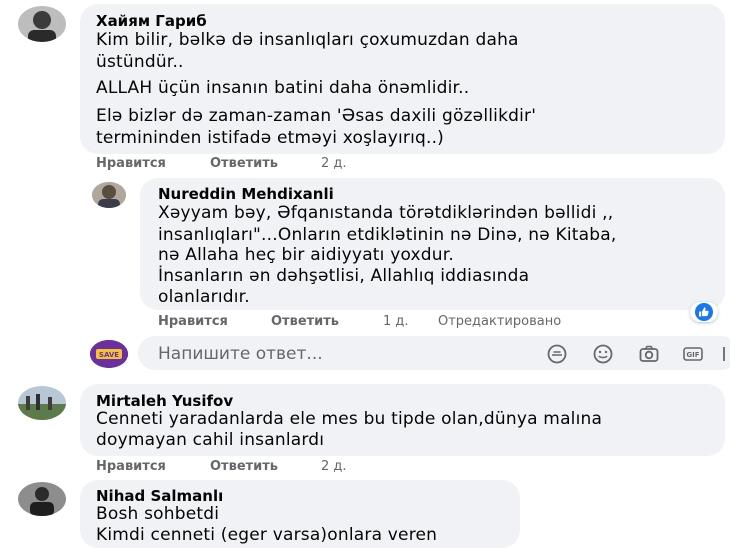  I want to click on comment-text: Bosh sohbetdi, so click(158, 514).